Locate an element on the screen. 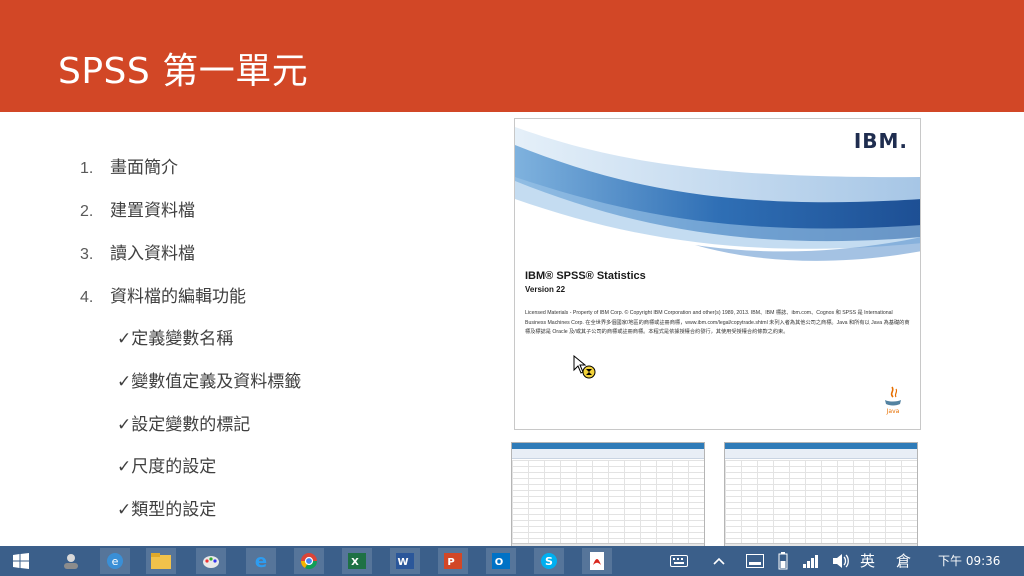  volume-icon is located at coordinates (841, 561).